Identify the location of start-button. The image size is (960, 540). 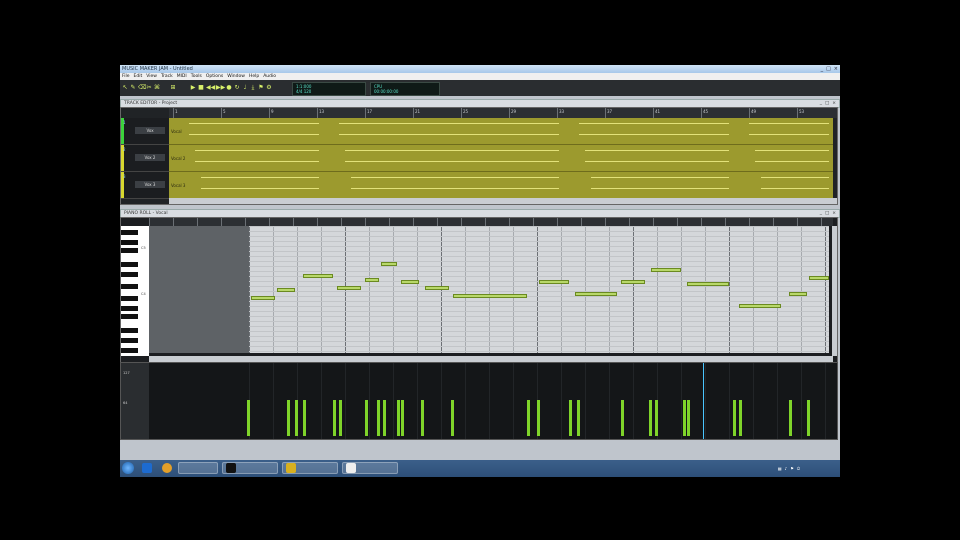
(128, 468).